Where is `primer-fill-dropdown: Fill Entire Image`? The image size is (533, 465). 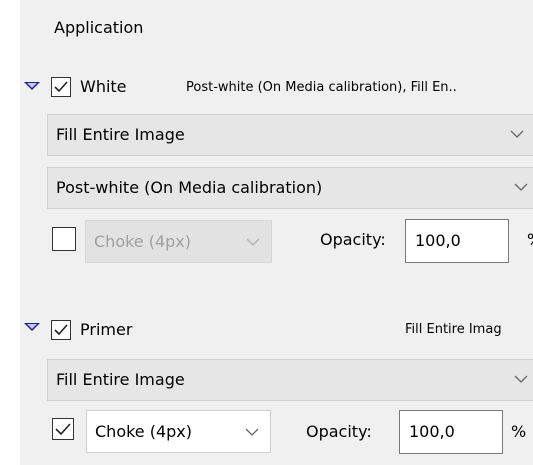
primer-fill-dropdown: Fill Entire Image is located at coordinates (290, 380).